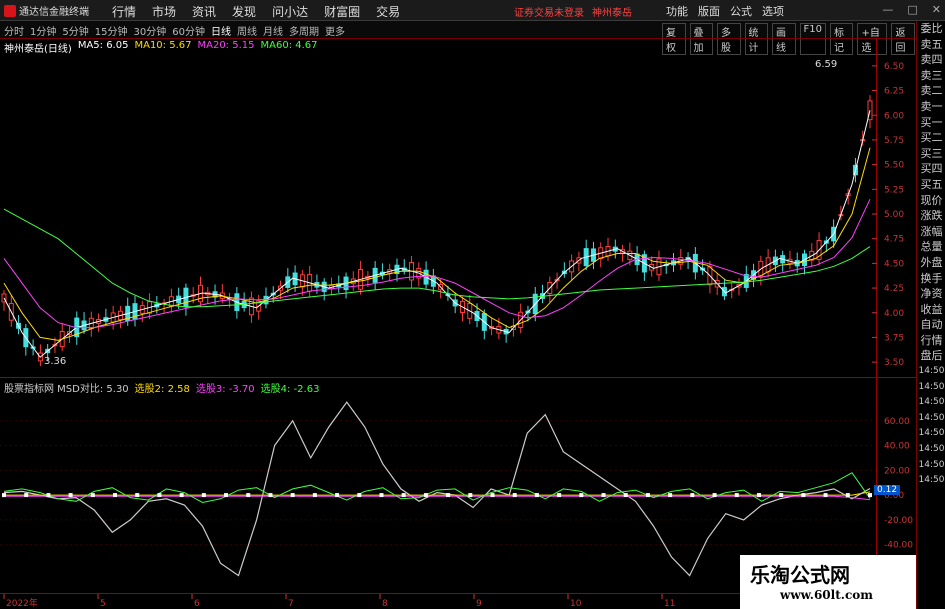  Describe the element at coordinates (931, 294) in the screenshot. I see `side-panel-item: 净资` at that location.